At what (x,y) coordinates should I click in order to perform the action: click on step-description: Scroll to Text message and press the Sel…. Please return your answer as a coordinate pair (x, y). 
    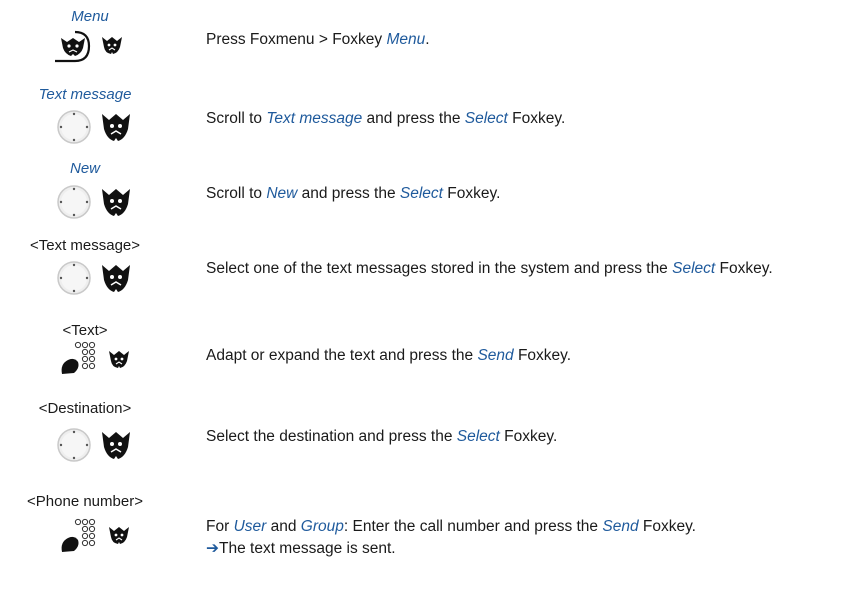
    Looking at the image, I should click on (526, 118).